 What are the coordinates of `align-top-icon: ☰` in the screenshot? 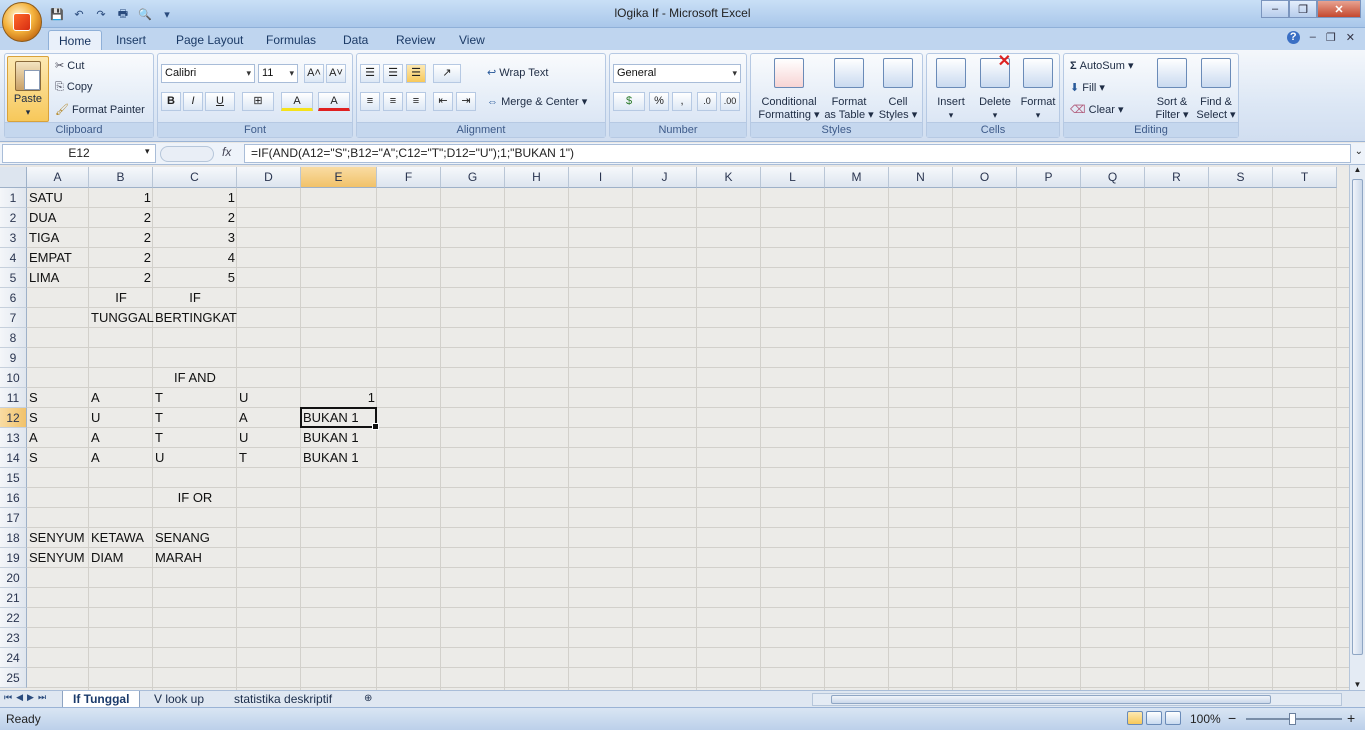 It's located at (370, 73).